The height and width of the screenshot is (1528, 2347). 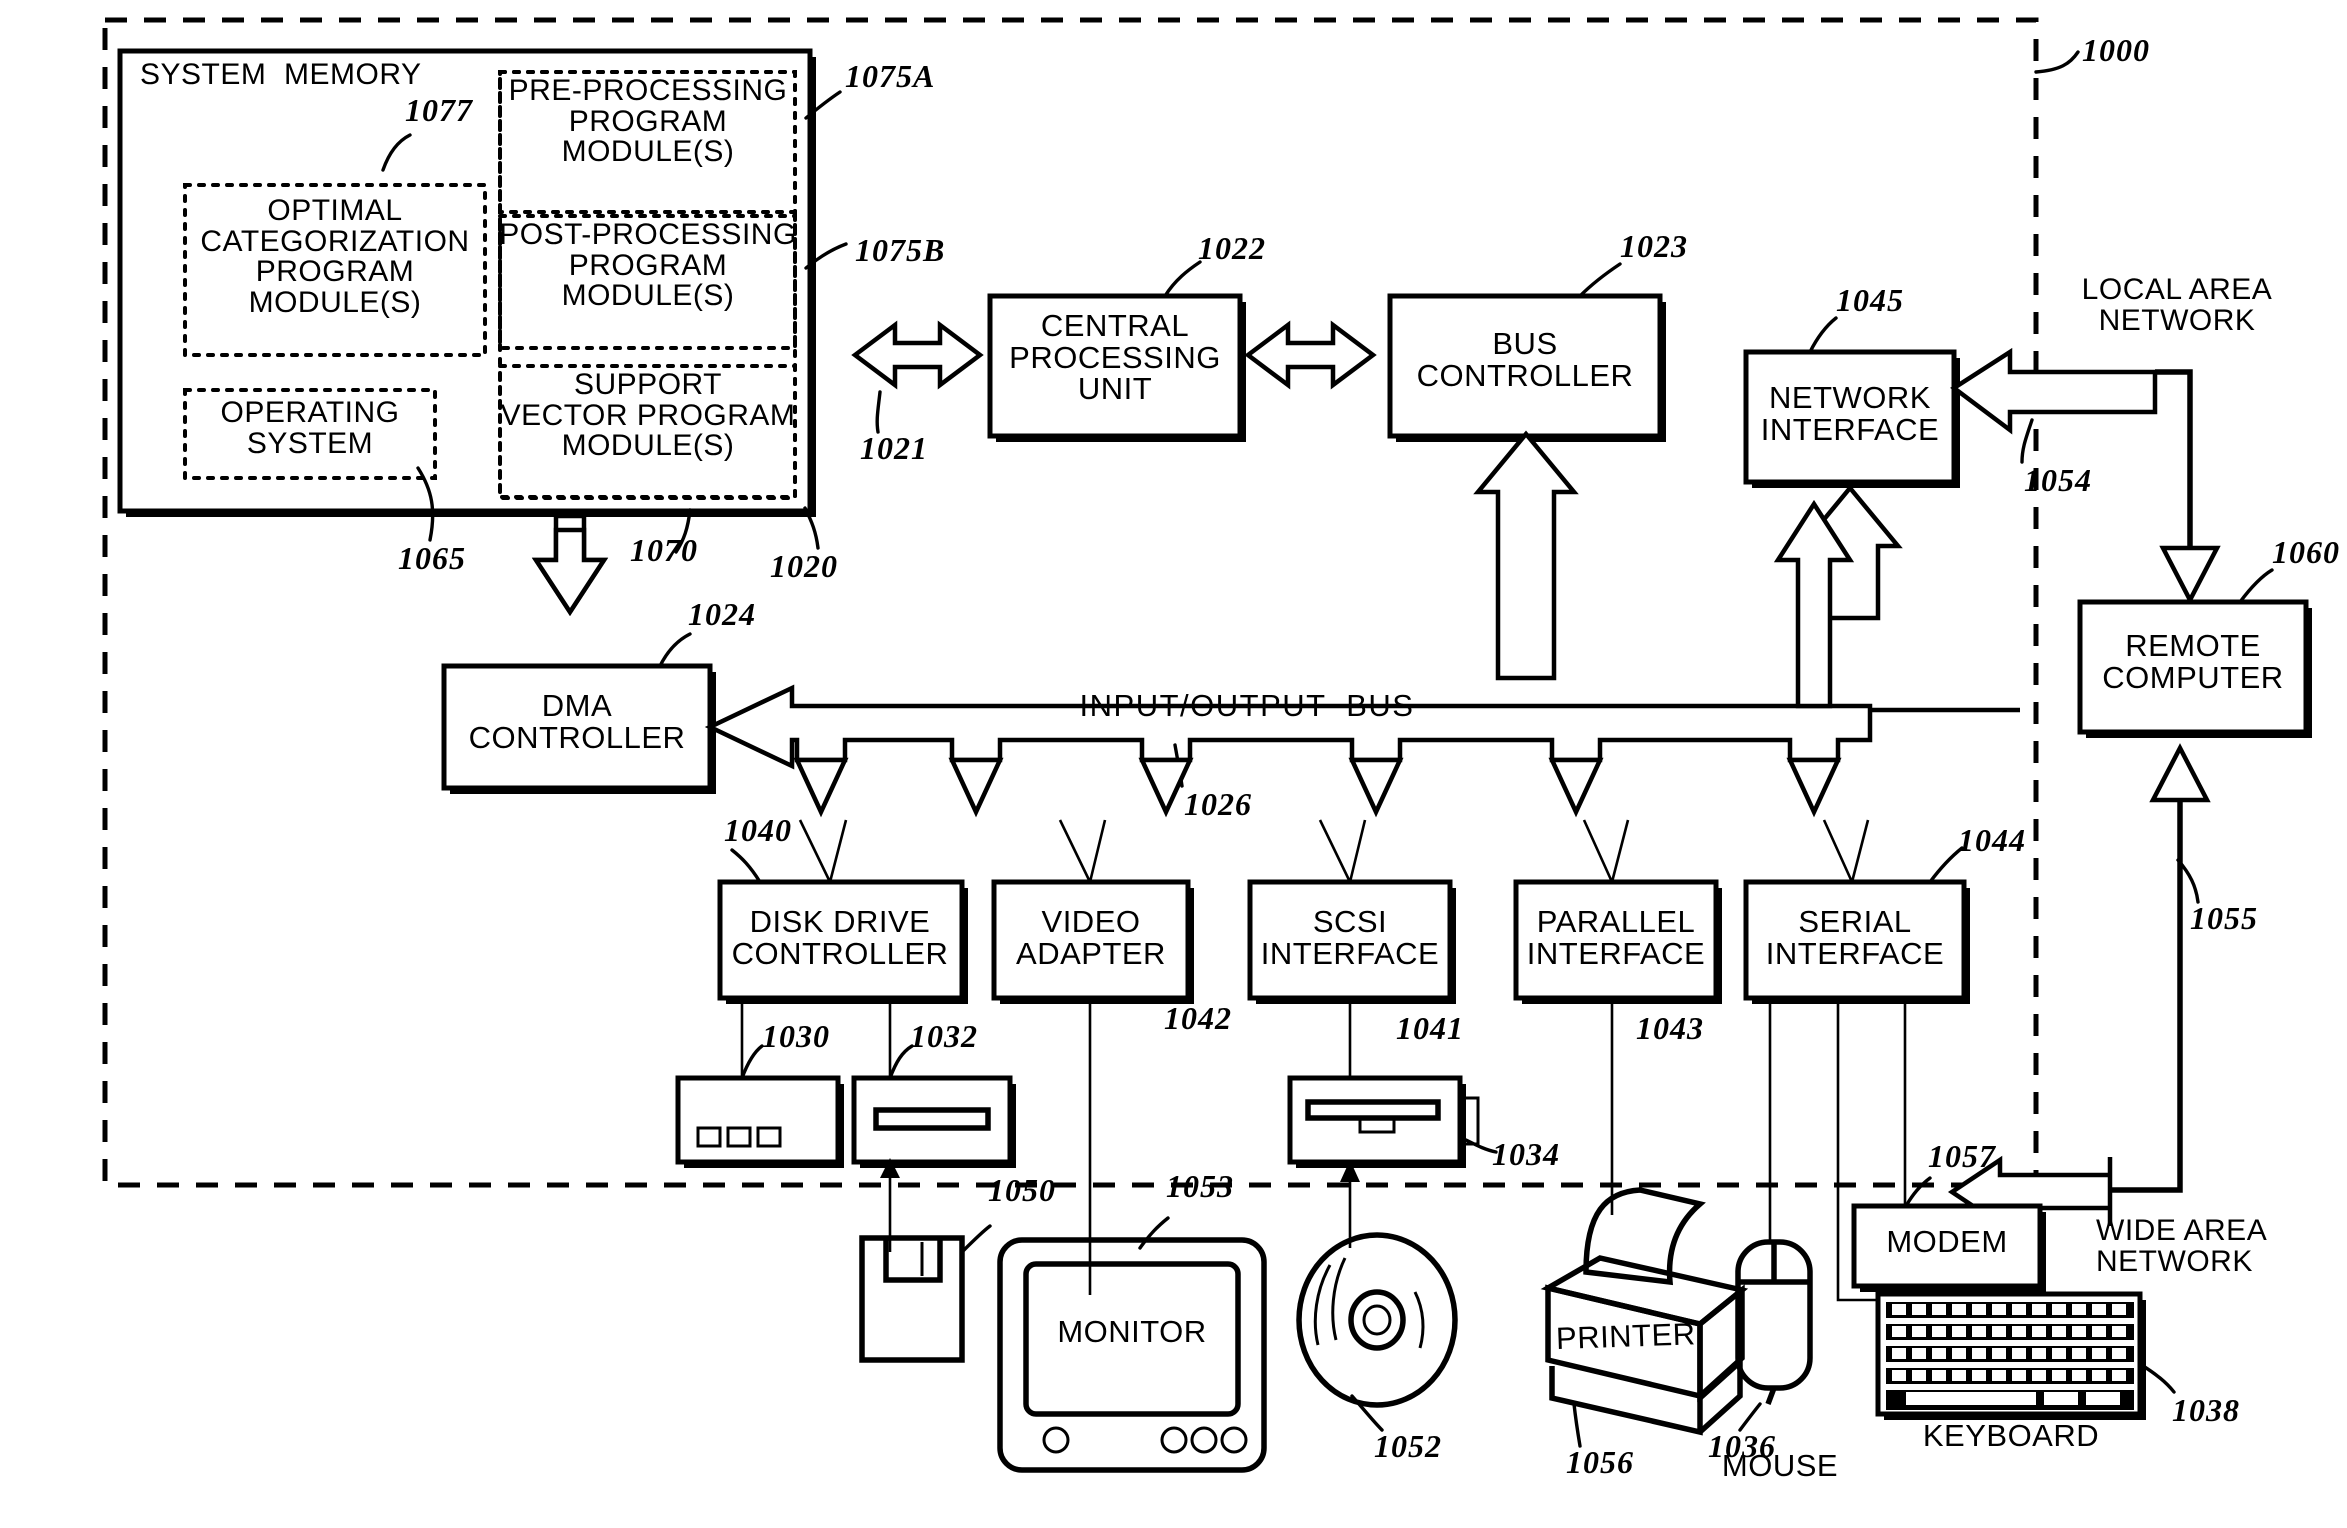 What do you see at coordinates (1846, 851) in the screenshot?
I see `conn-serial` at bounding box center [1846, 851].